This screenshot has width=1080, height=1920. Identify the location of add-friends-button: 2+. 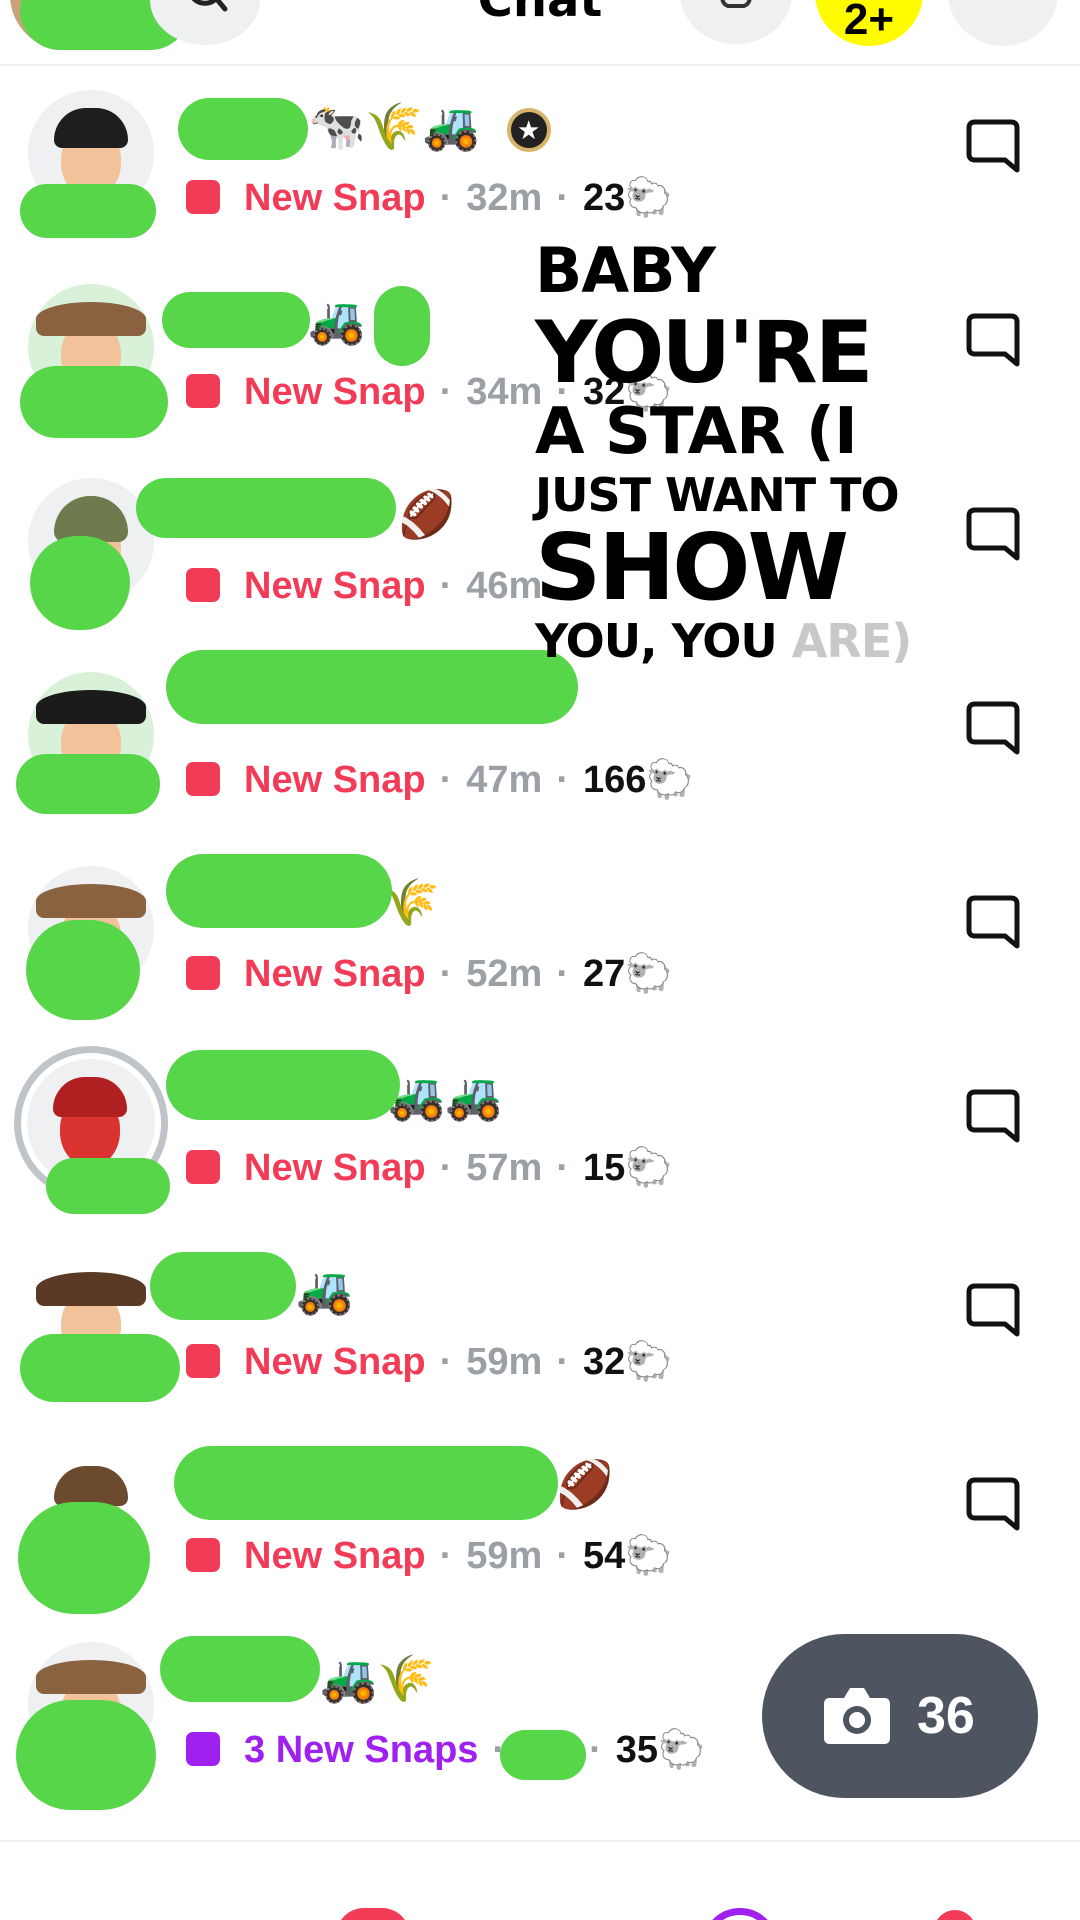
(869, 23).